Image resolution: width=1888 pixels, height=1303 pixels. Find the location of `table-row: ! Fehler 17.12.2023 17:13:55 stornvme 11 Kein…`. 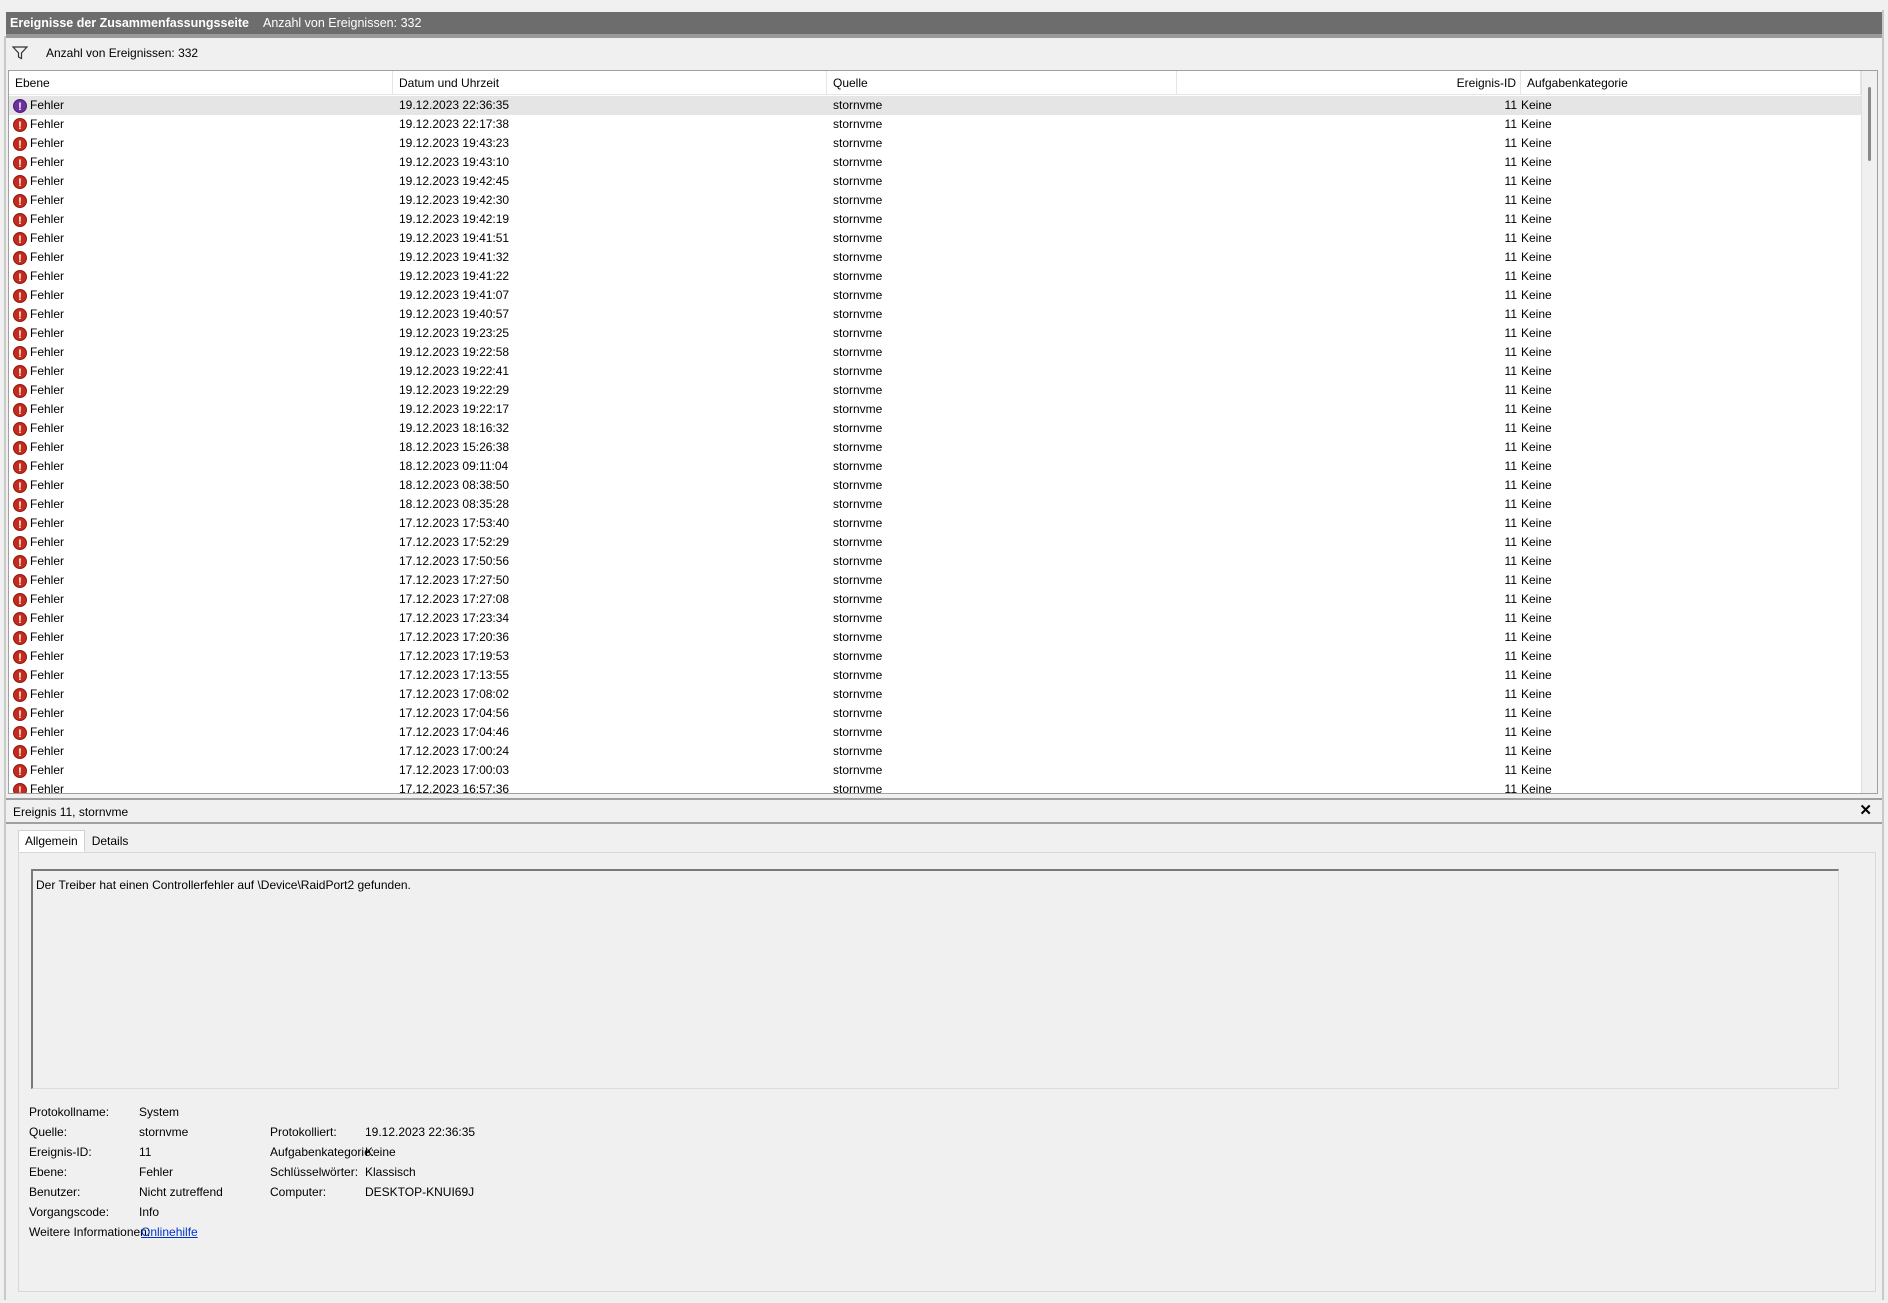

table-row: ! Fehler 17.12.2023 17:13:55 stornvme 11 Kein… is located at coordinates (935, 675).